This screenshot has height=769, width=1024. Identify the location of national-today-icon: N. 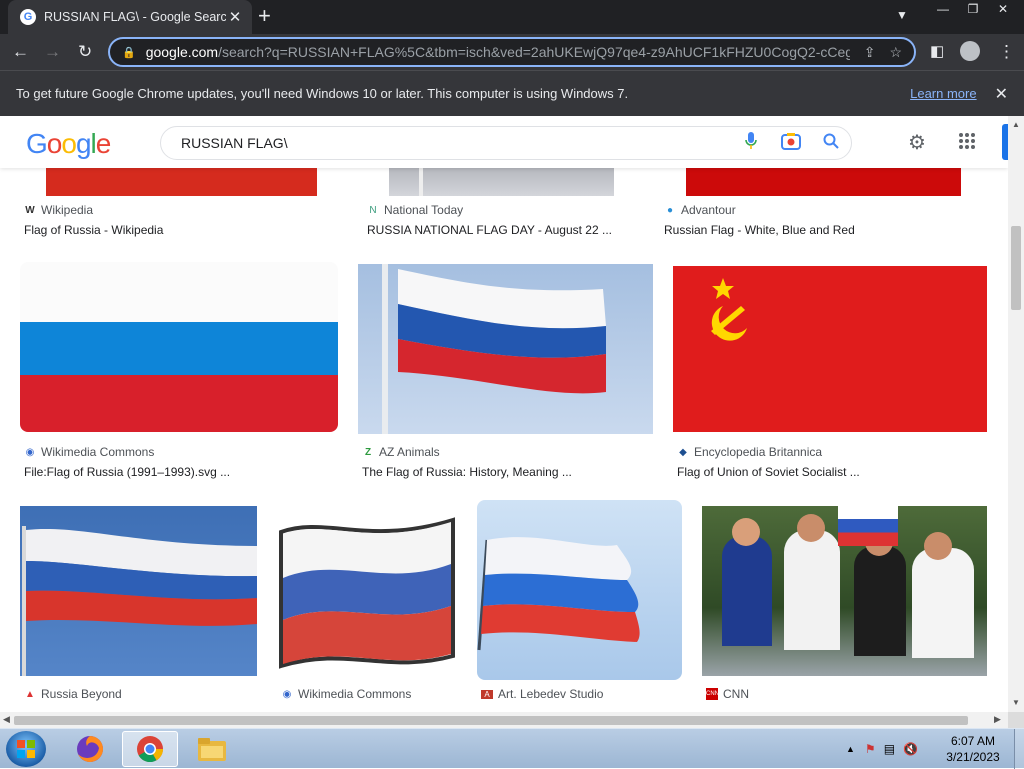
(373, 210).